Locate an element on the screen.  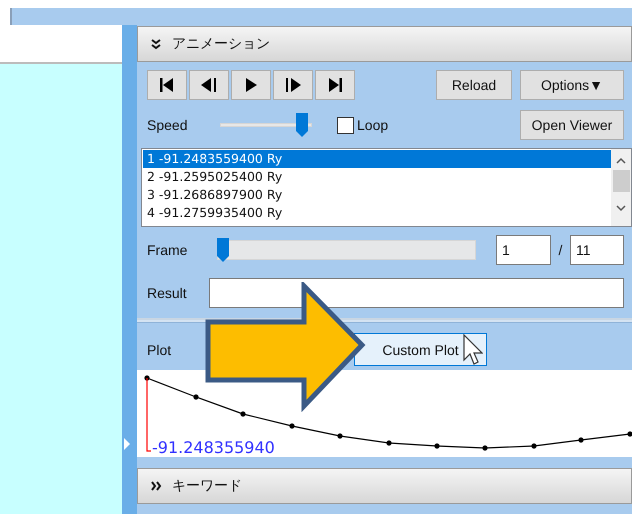
section-header: キーワード is located at coordinates (384, 486).